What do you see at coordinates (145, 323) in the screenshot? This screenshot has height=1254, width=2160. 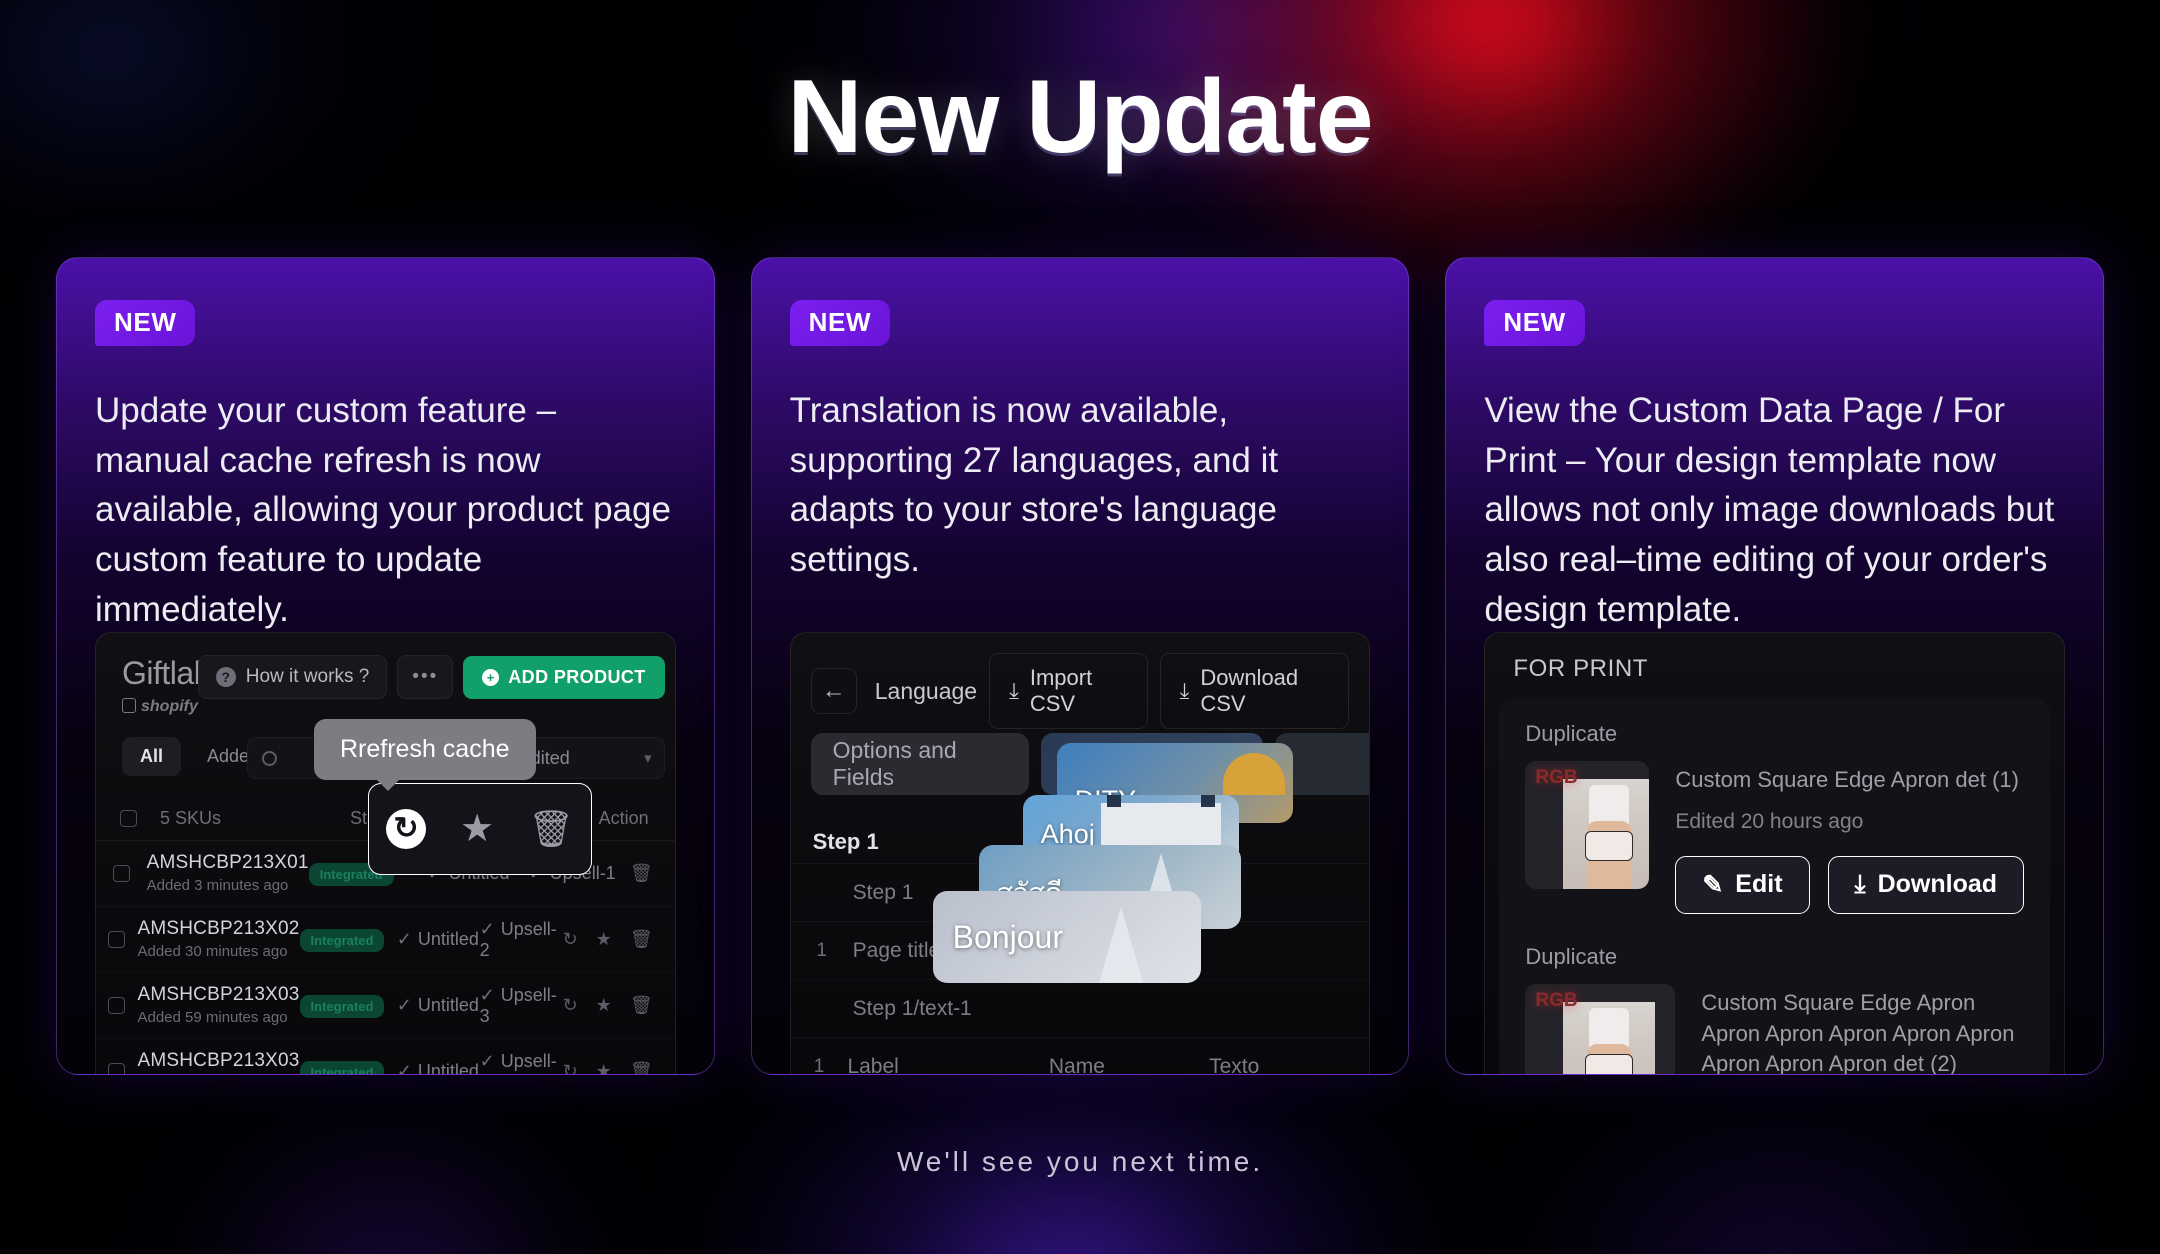 I see `new-badge: NEW` at bounding box center [145, 323].